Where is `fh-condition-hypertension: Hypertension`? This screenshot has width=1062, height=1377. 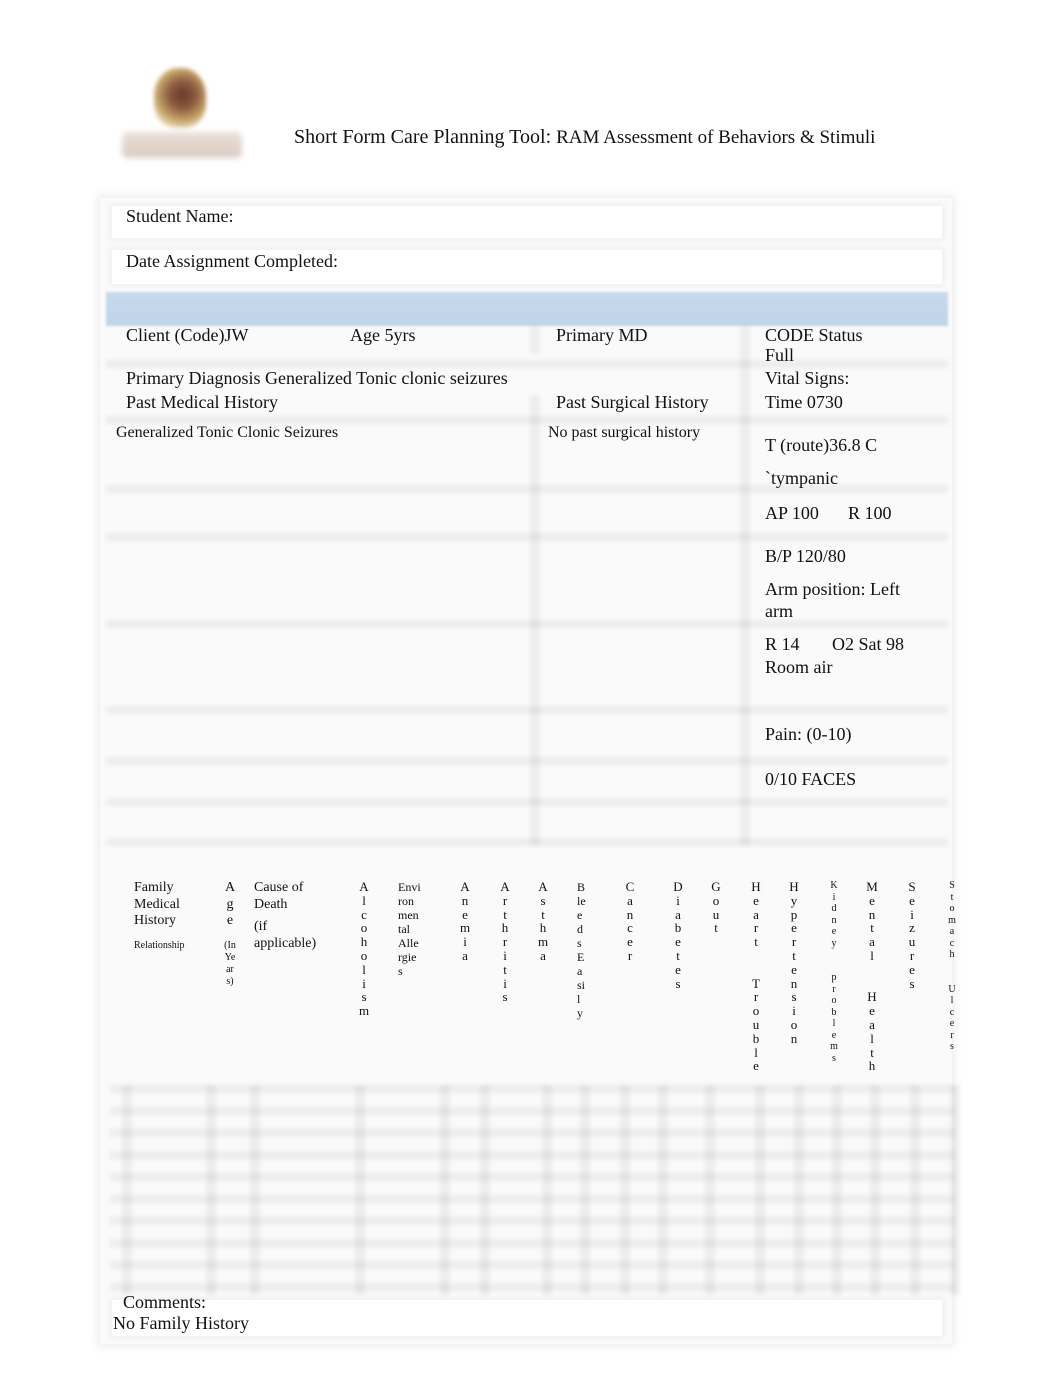
fh-condition-hypertension: Hypertension is located at coordinates (794, 963).